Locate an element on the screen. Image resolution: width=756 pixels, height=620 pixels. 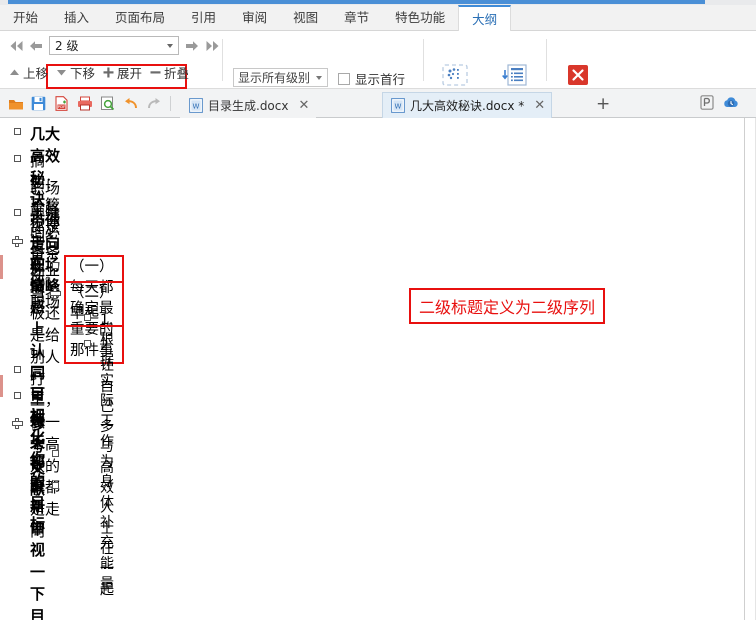
move-down-button: 下移 is located at coordinates (76, 72).